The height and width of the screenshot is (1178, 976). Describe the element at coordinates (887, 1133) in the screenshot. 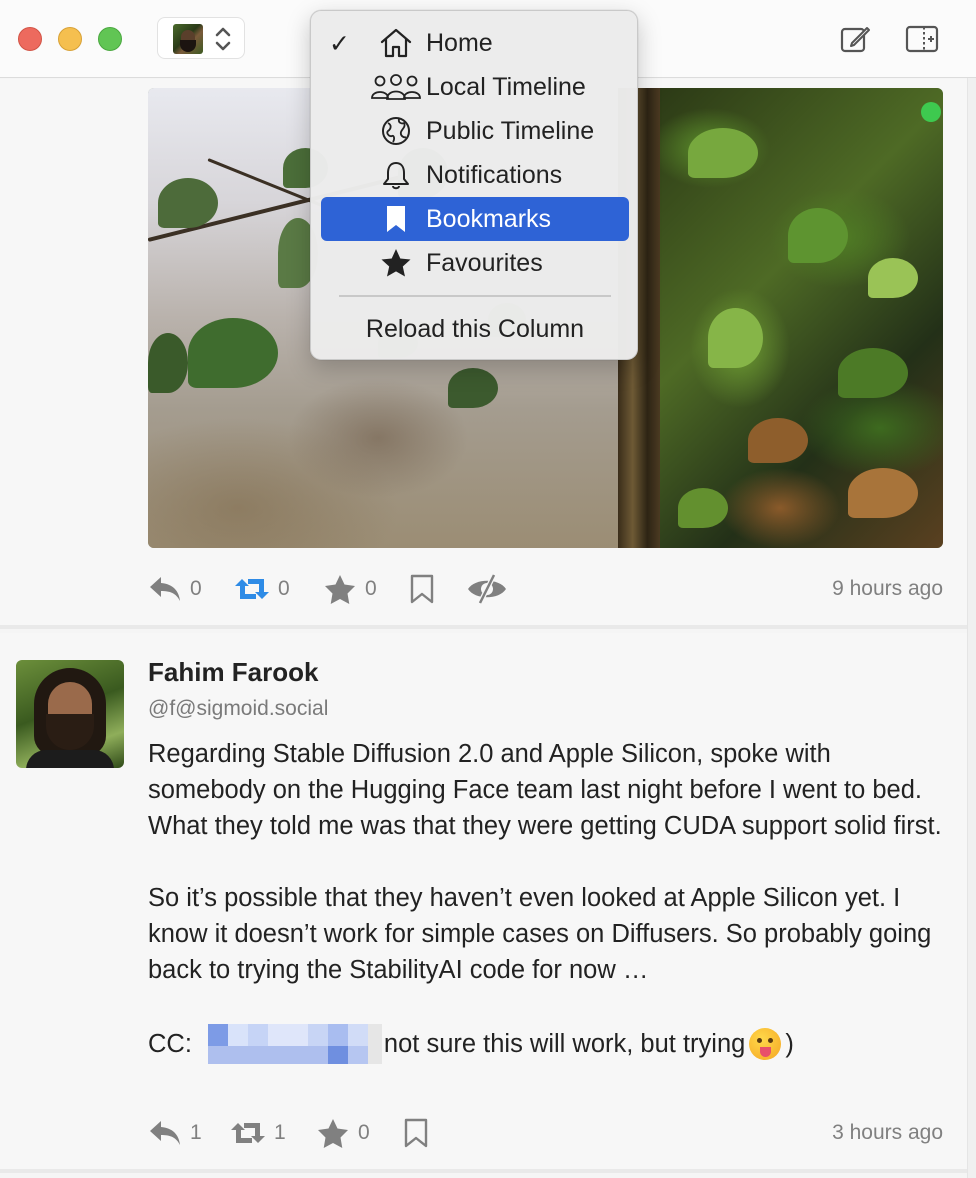

I see `post-timestamp: 3 hours ago` at that location.